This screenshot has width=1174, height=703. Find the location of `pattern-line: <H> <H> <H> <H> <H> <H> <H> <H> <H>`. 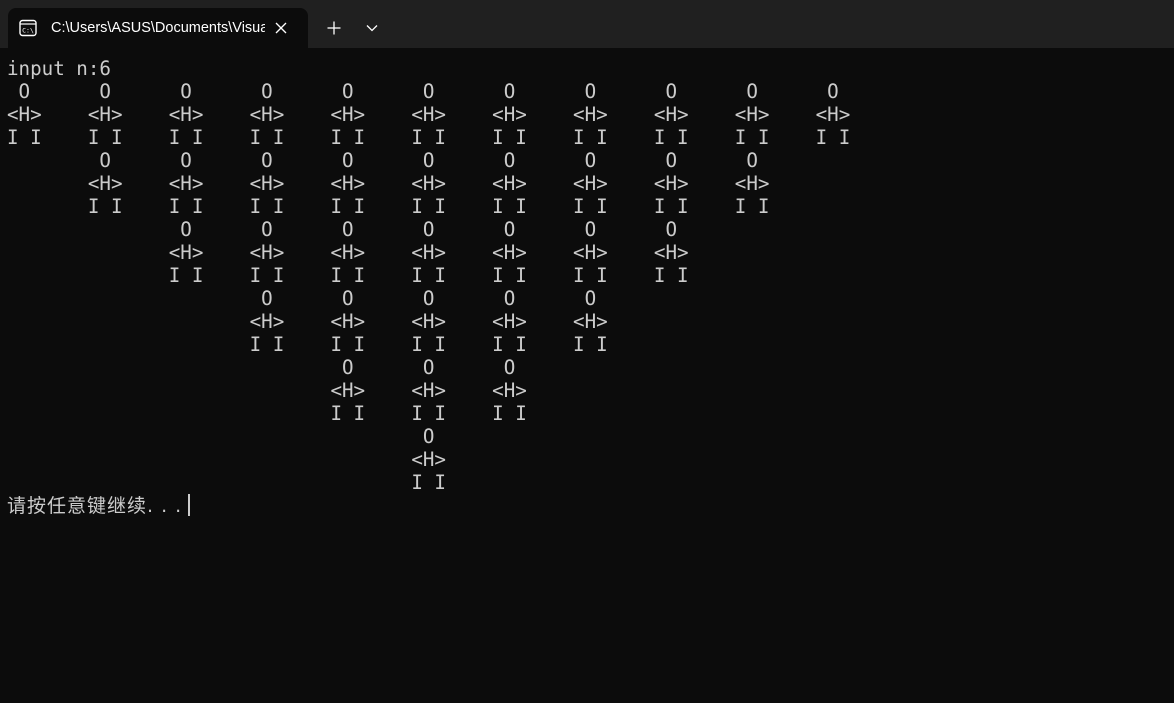

pattern-line: <H> <H> <H> <H> <H> <H> <H> <H> <H> is located at coordinates (388, 183).